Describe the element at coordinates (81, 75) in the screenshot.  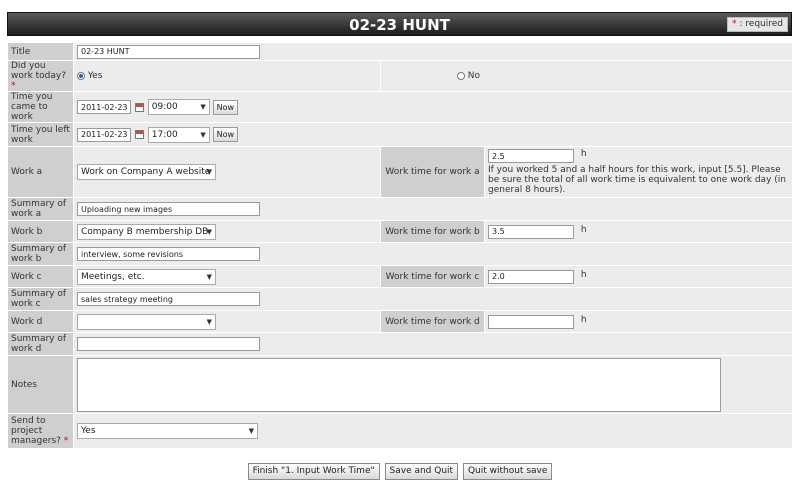
I see `worked-yes-radio` at that location.